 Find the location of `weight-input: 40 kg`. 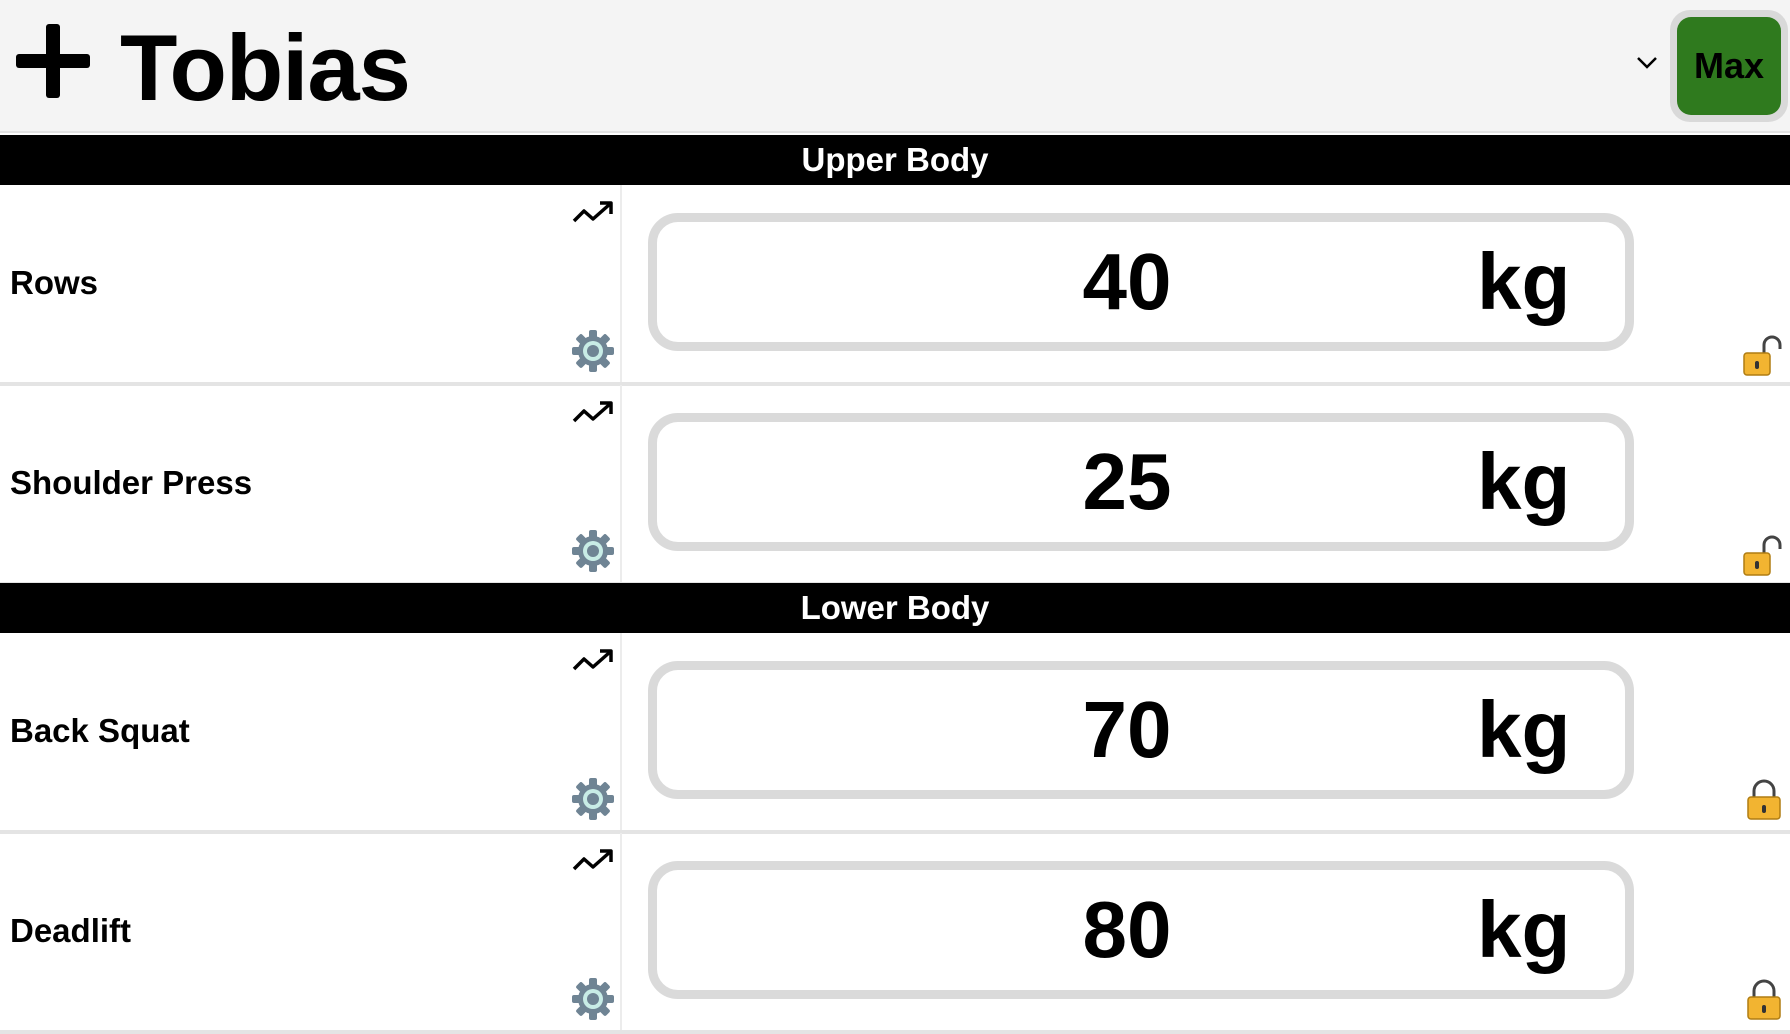

weight-input: 40 kg is located at coordinates (1141, 282).